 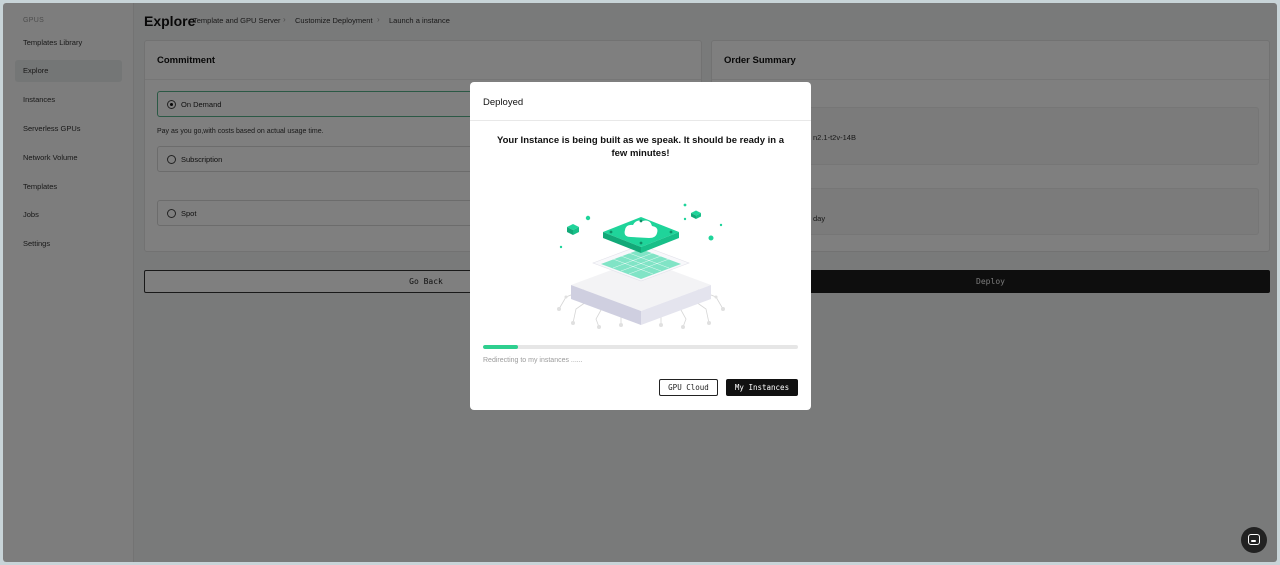 I want to click on progress-fill, so click(x=500, y=347).